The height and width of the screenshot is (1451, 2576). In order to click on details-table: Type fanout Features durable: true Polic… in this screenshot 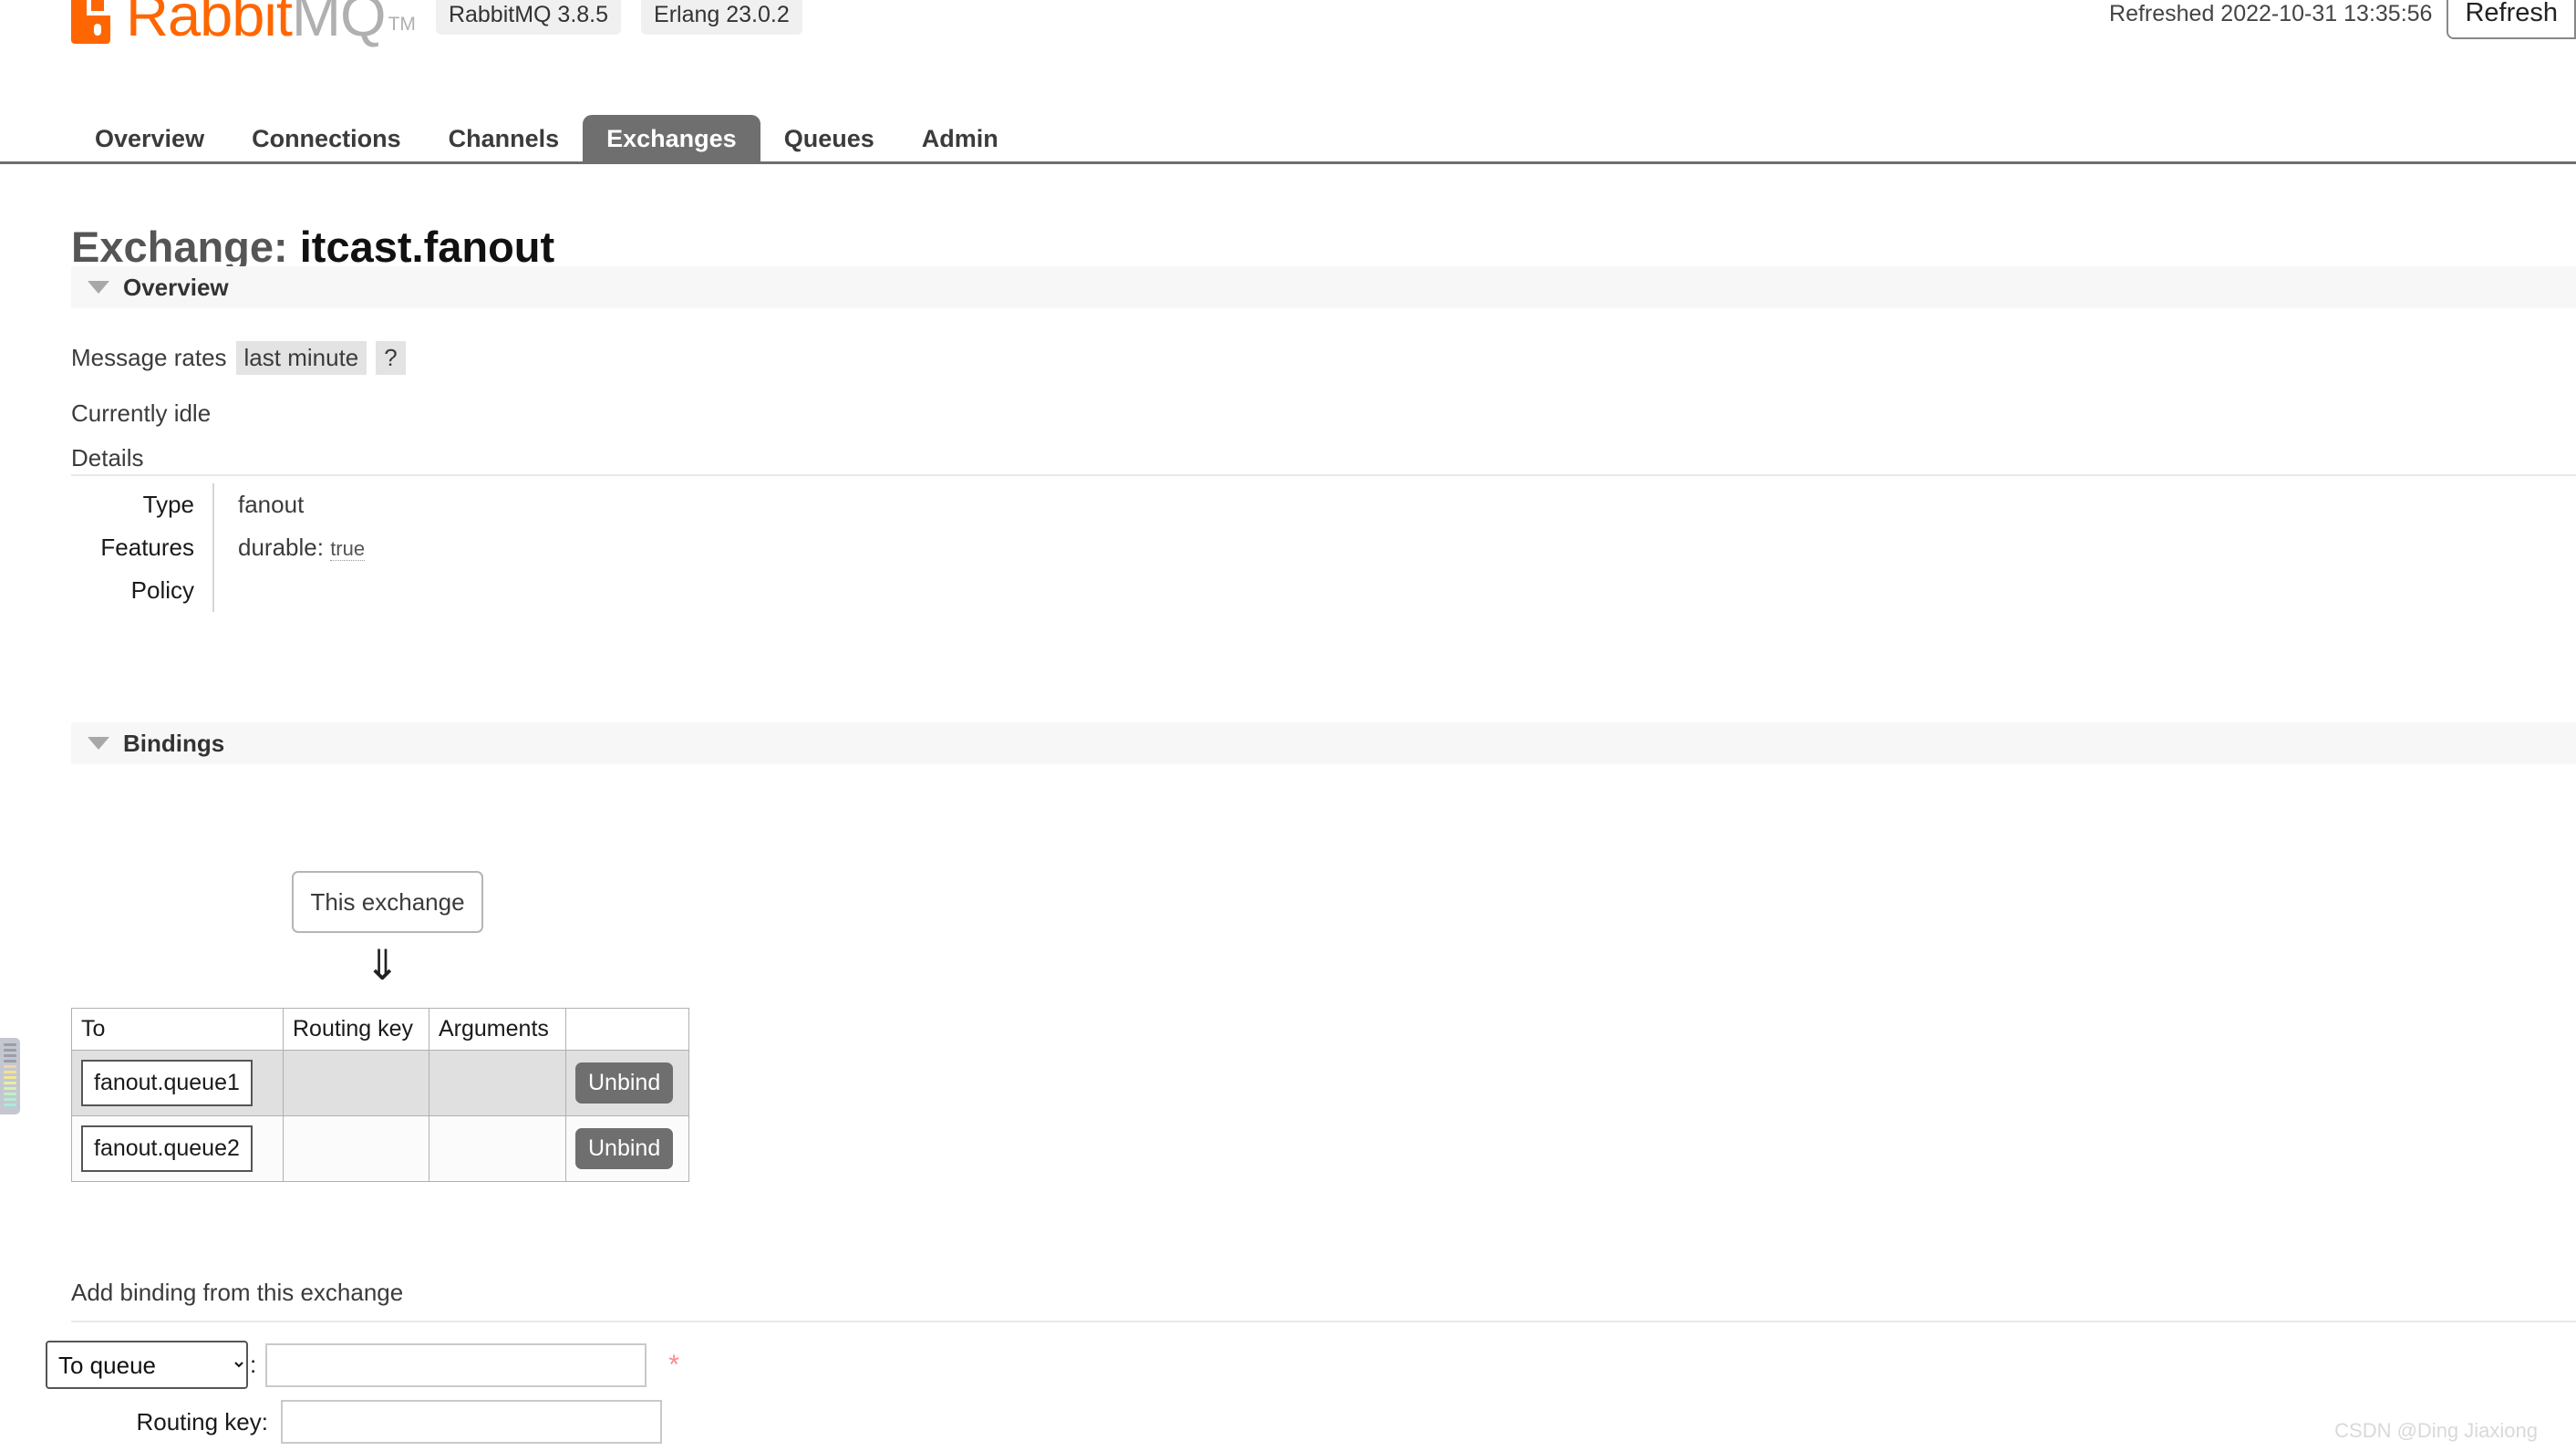, I will do `click(1323, 543)`.